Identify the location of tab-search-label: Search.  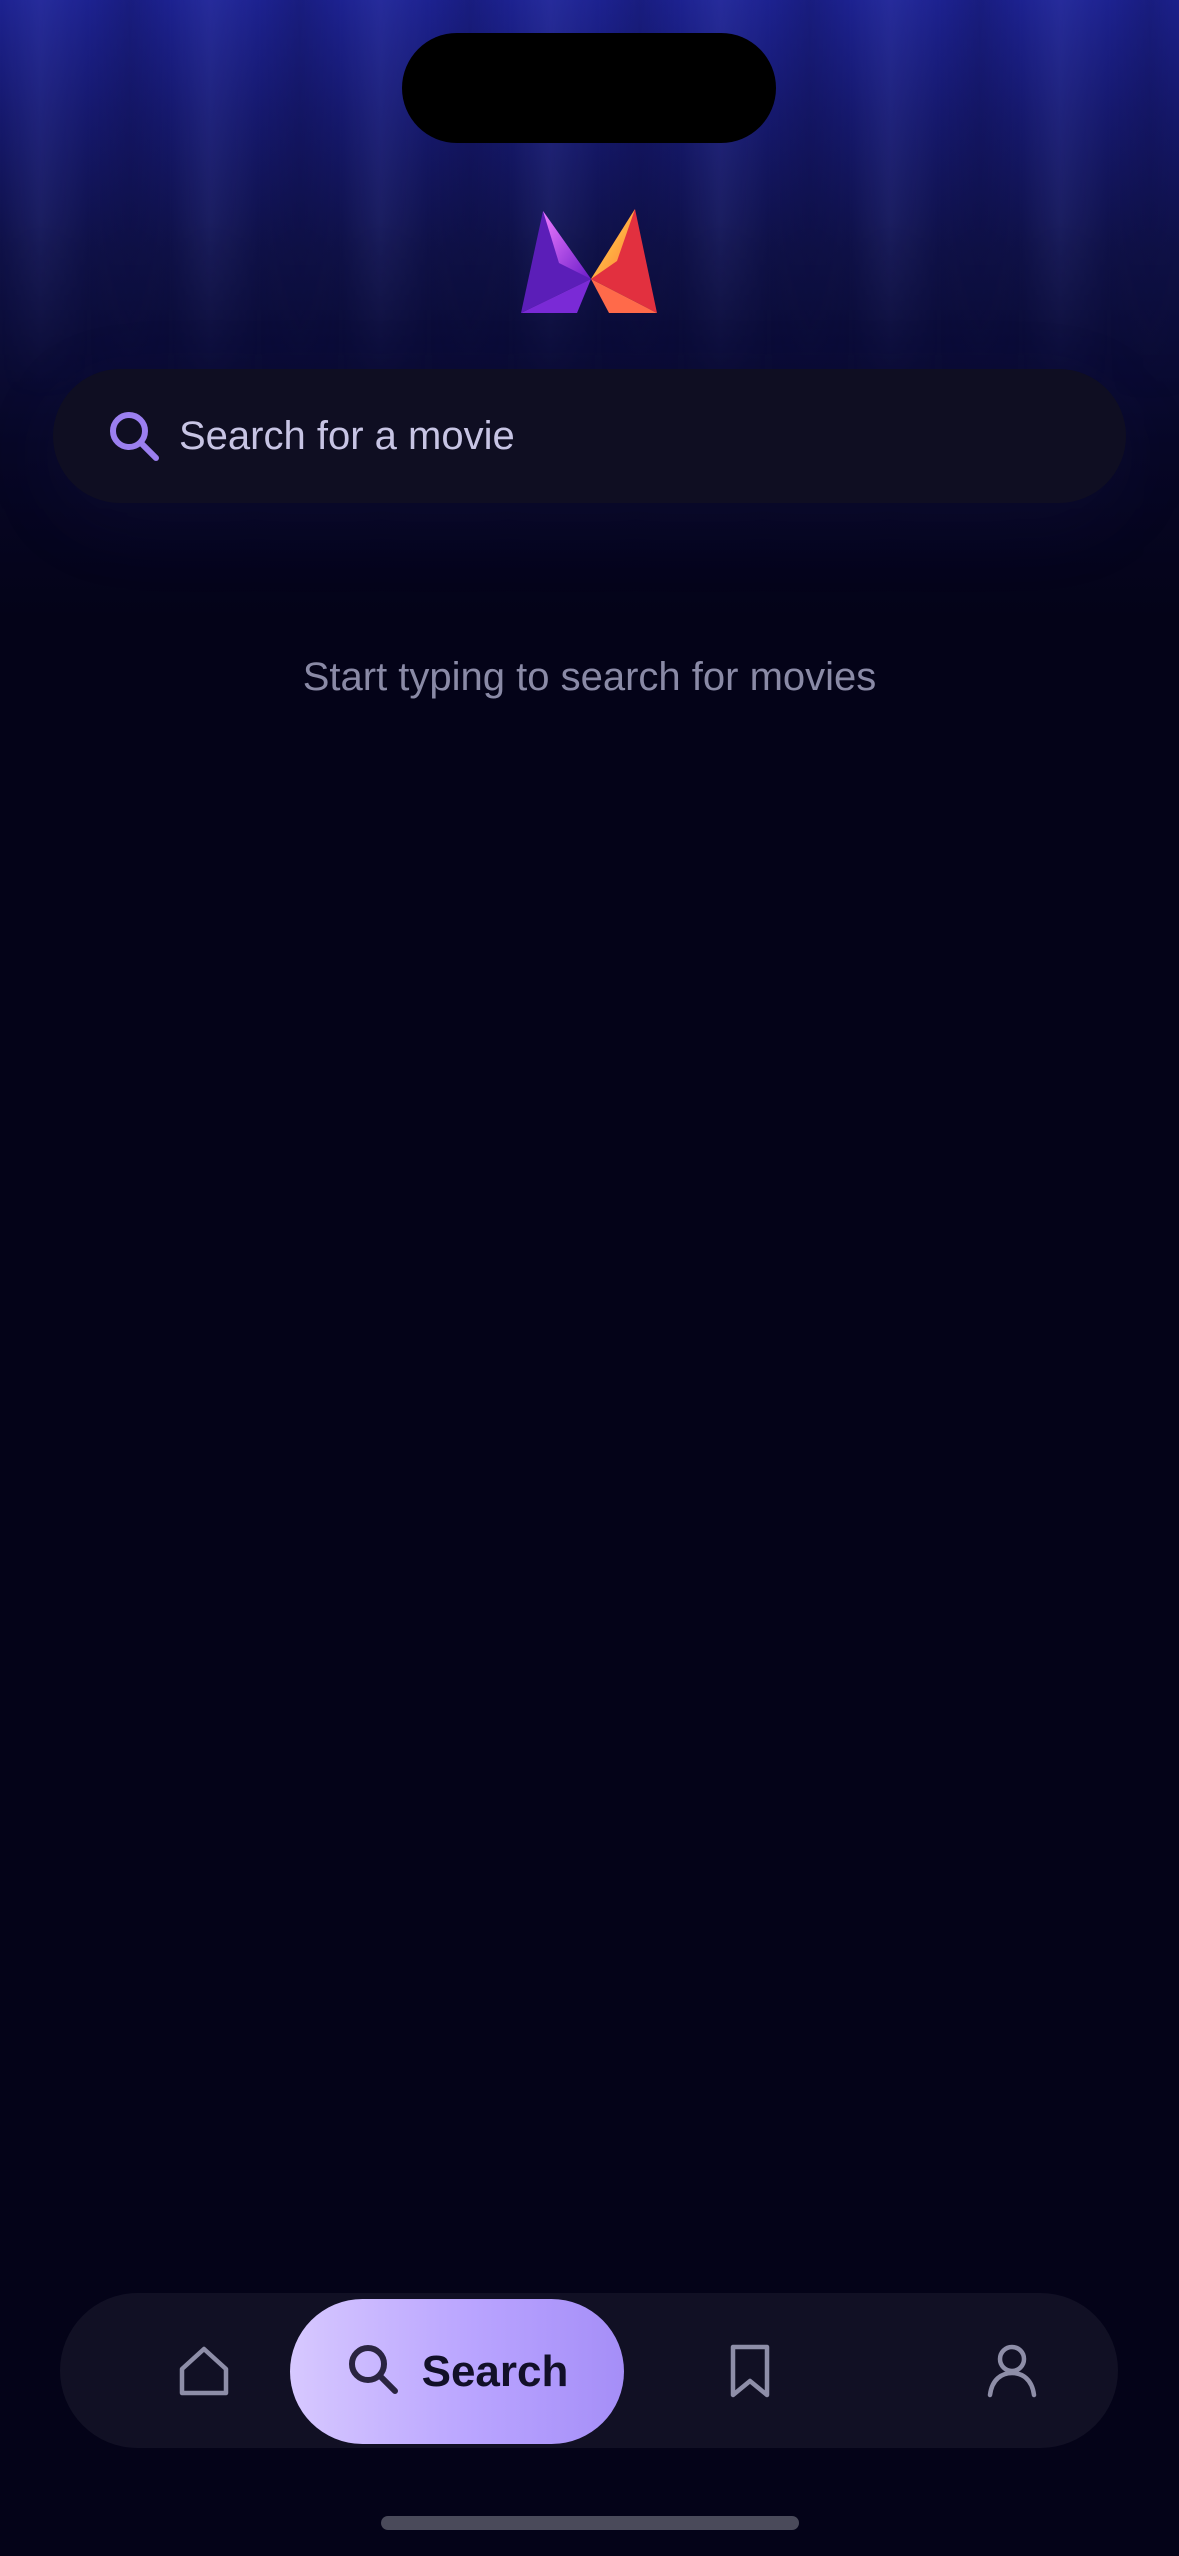
(495, 2371).